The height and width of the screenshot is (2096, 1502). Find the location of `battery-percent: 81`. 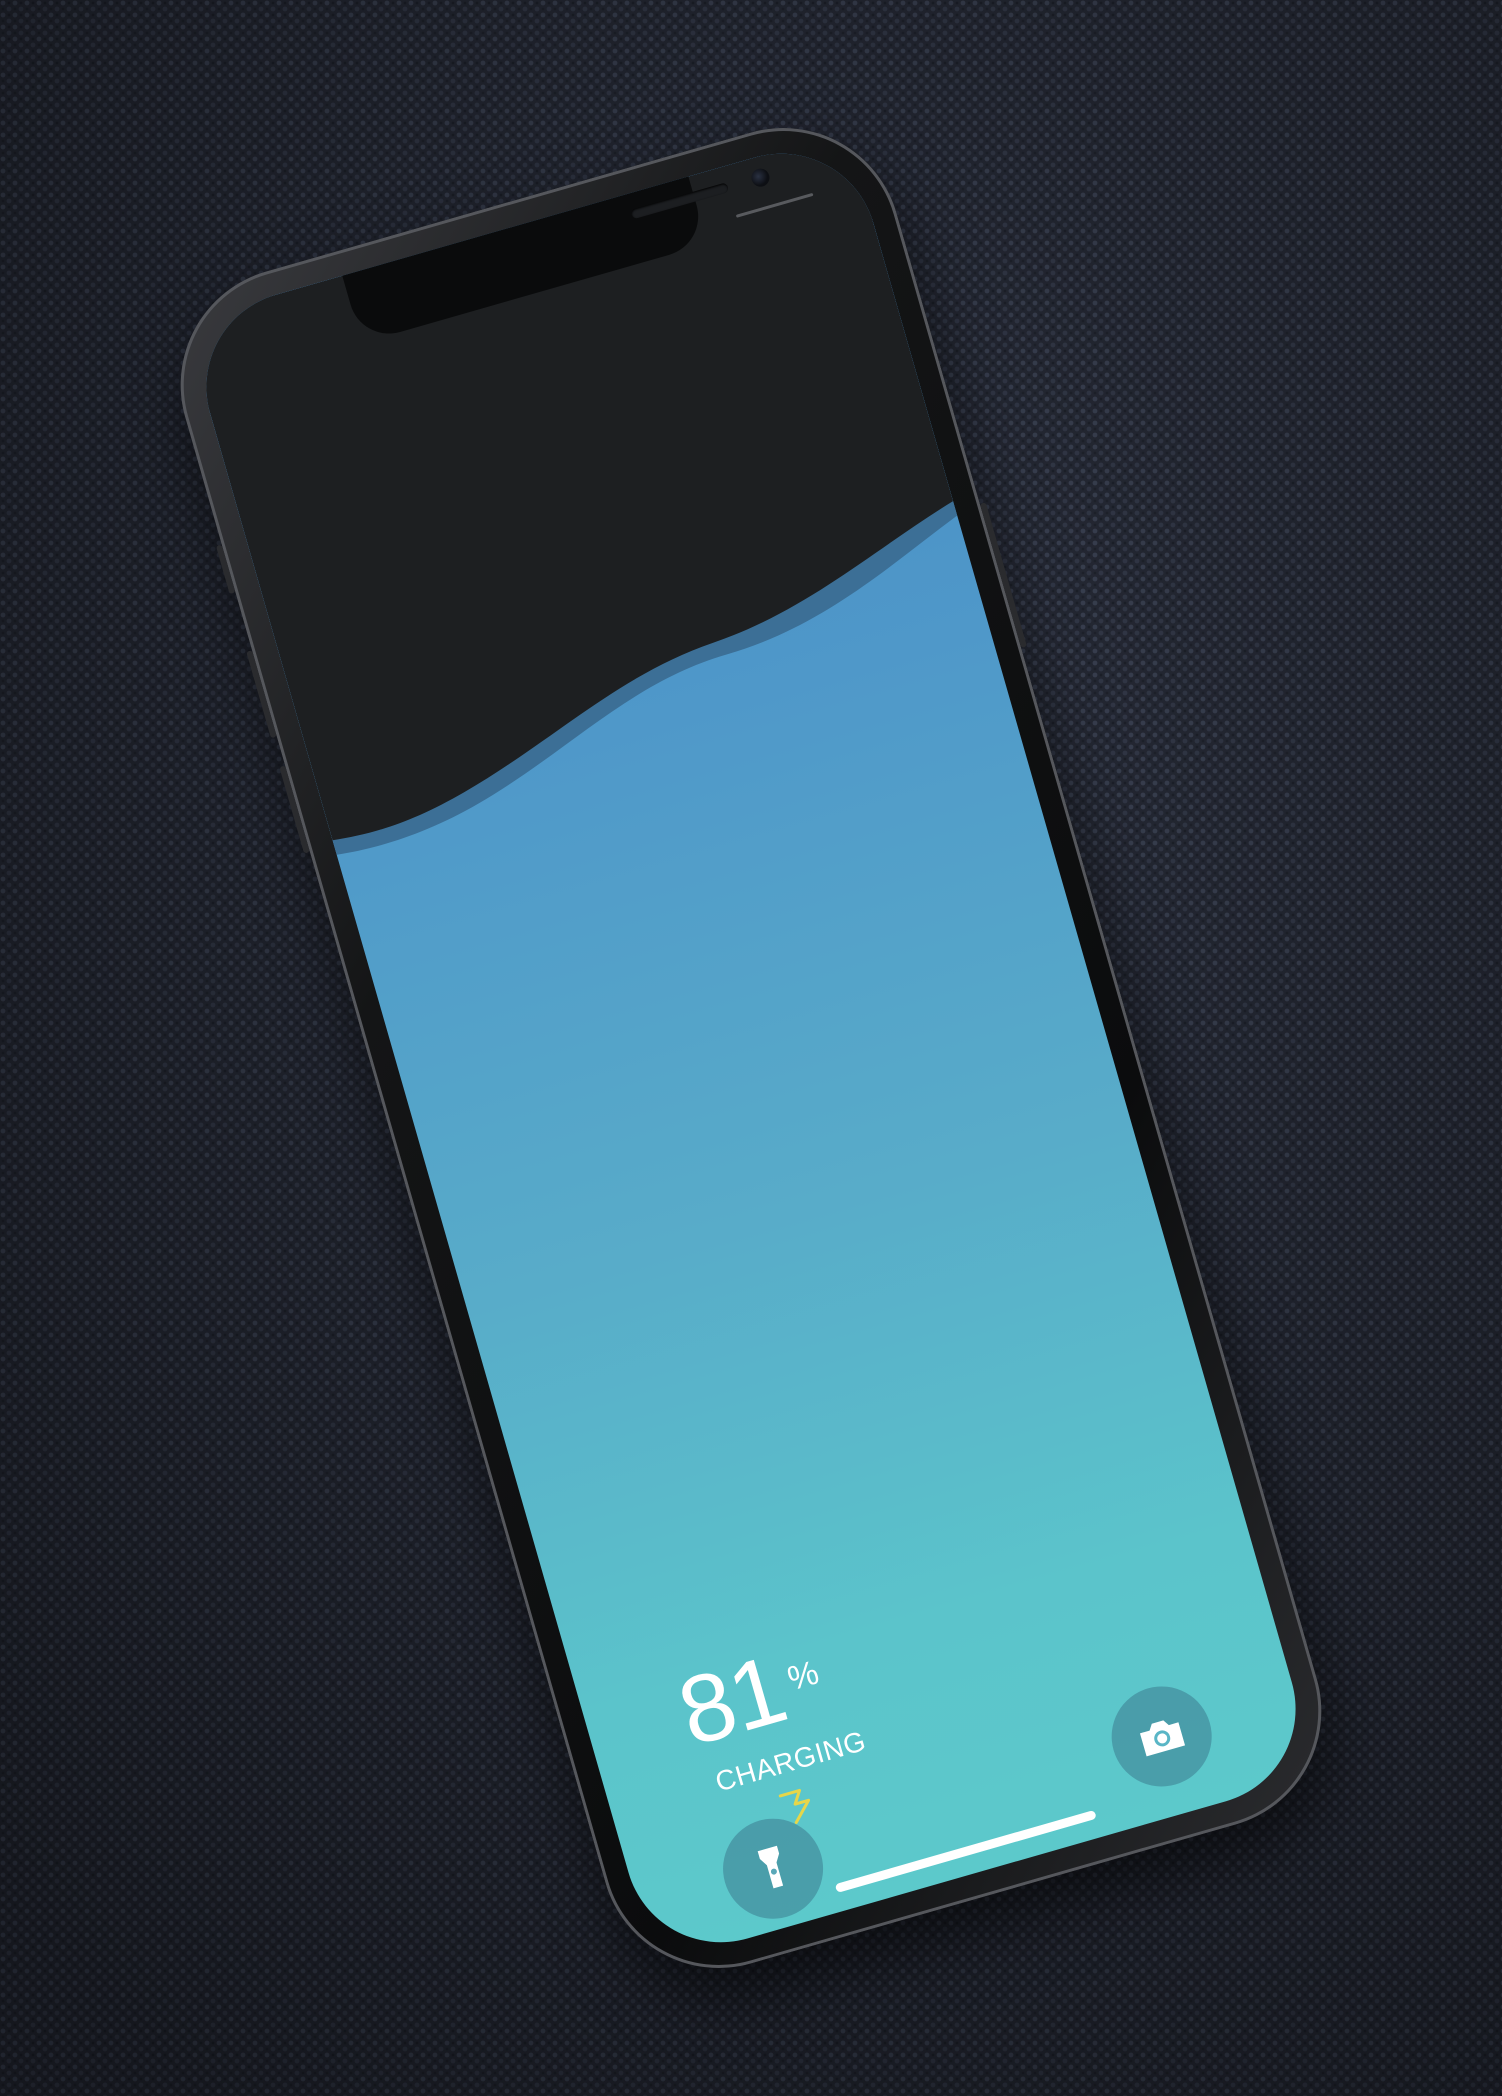

battery-percent: 81 is located at coordinates (731, 1701).